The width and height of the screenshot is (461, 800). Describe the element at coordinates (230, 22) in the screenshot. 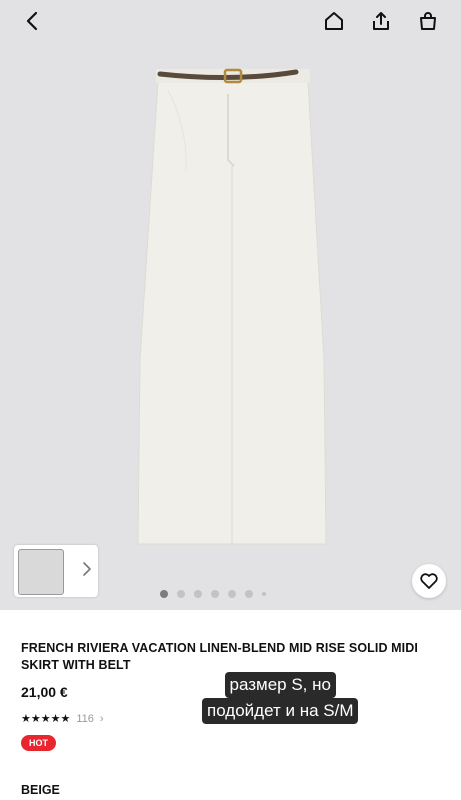

I see `top-bar` at that location.